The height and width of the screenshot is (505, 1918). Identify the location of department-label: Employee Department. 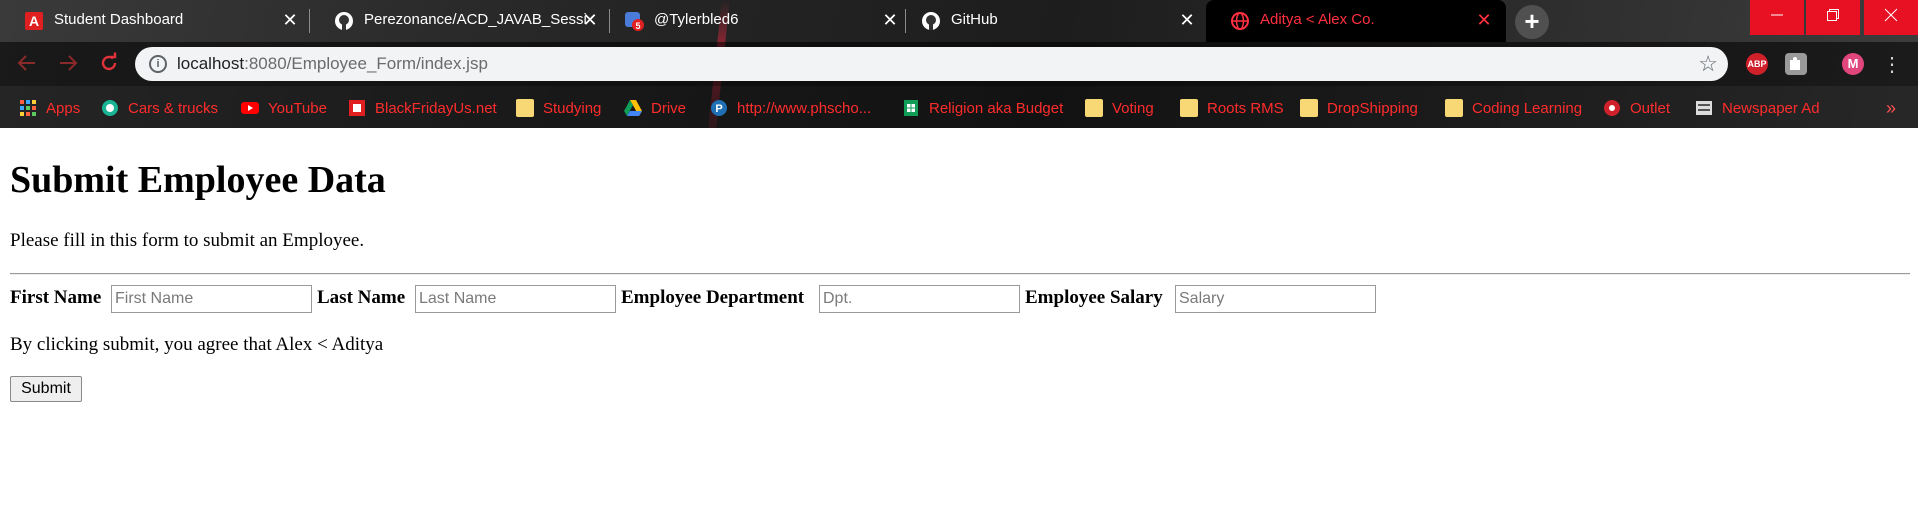
(713, 297).